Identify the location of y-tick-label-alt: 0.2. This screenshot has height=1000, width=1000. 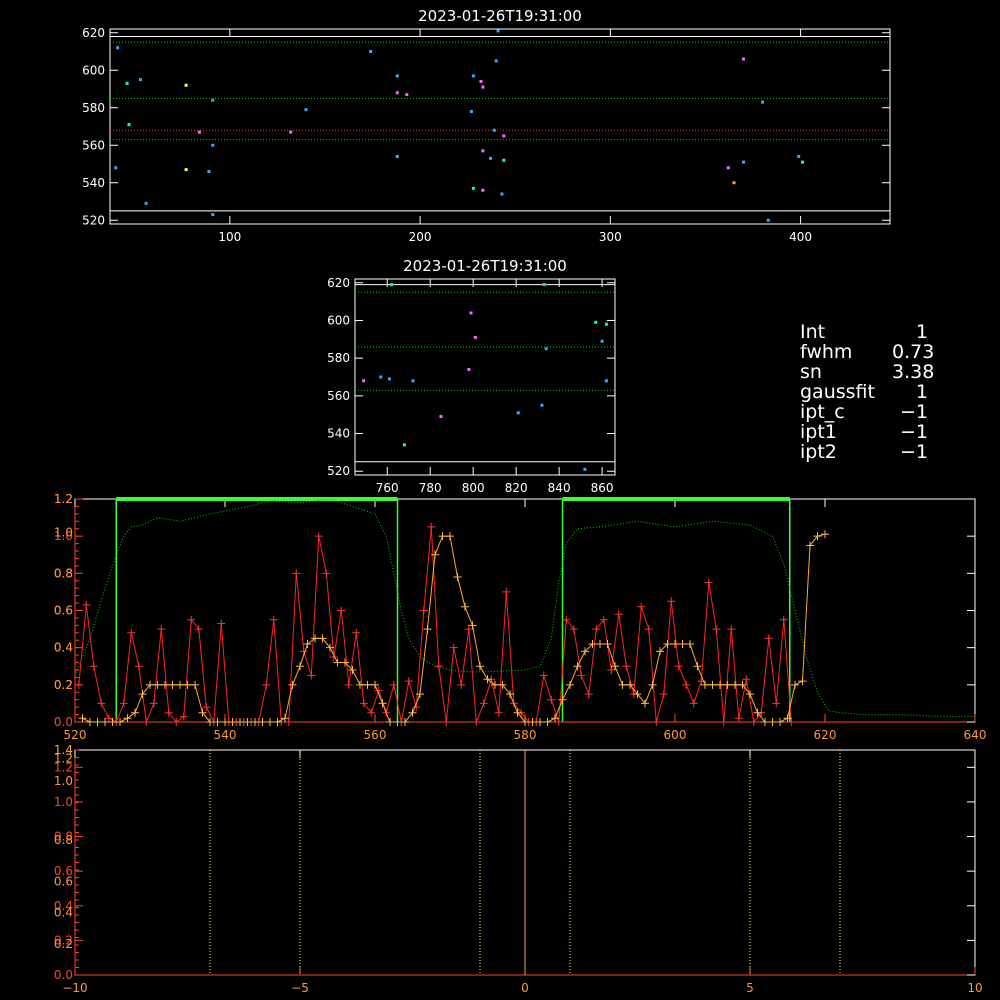
(63, 944).